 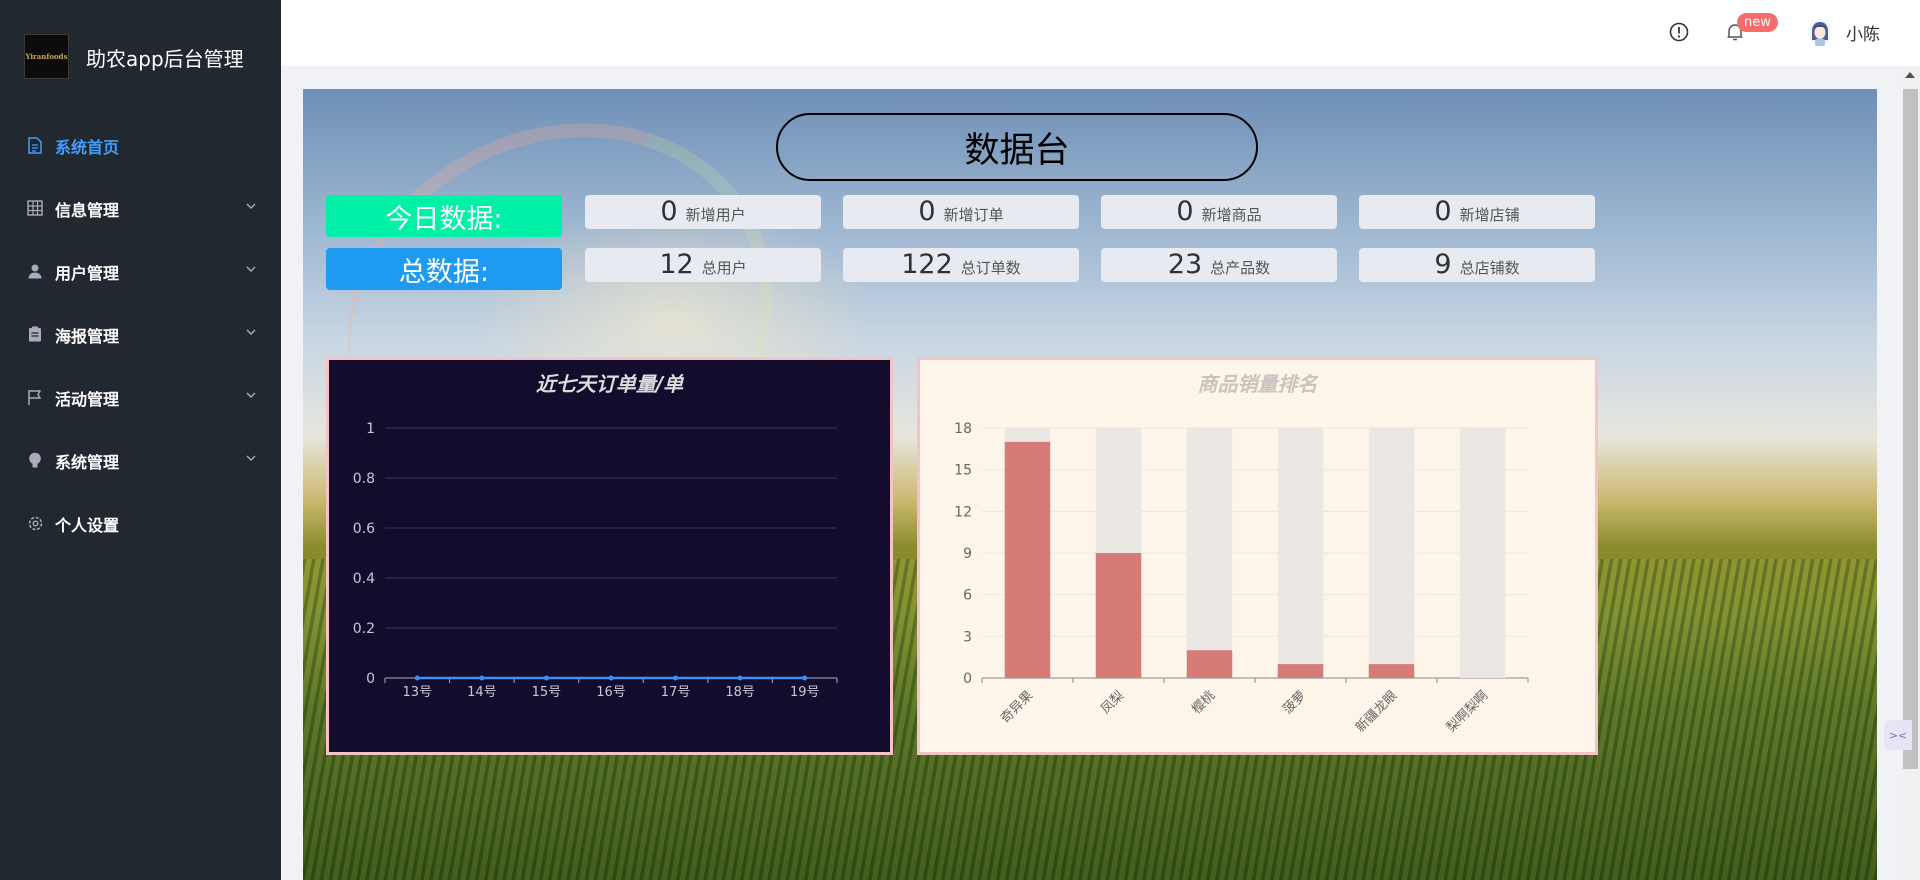 I want to click on stat-total-shops: 9 总店铺数, so click(x=1477, y=265).